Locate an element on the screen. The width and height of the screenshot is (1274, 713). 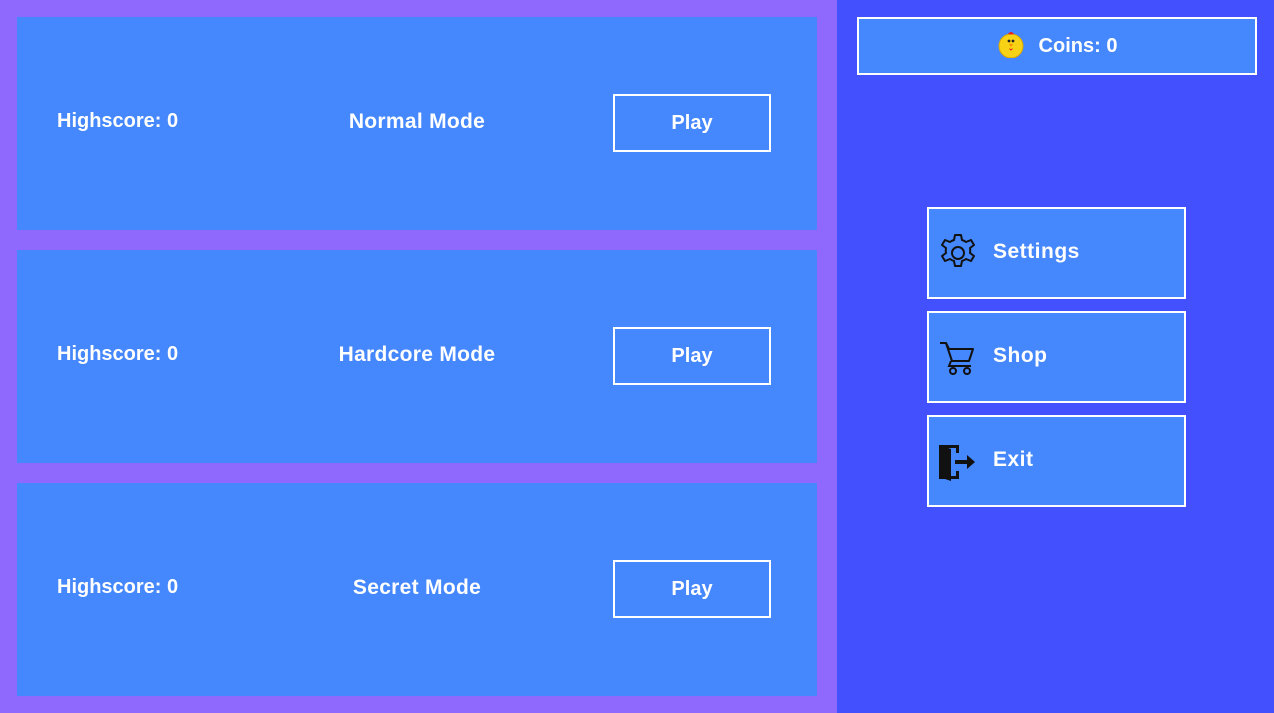
coins-count: Coins: 0 is located at coordinates (1078, 45).